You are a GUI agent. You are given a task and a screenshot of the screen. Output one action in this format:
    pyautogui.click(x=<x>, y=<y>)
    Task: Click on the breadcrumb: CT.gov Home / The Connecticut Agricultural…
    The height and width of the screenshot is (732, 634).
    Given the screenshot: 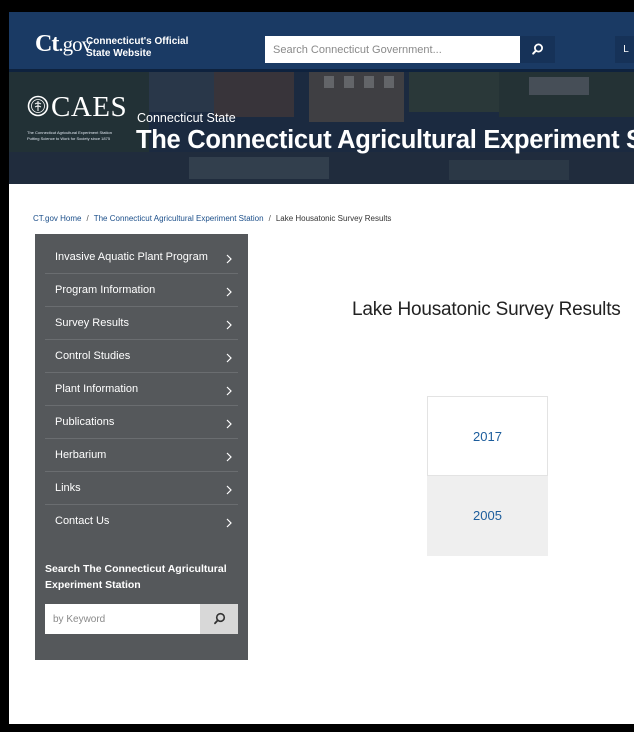 What is the action you would take?
    pyautogui.click(x=212, y=218)
    